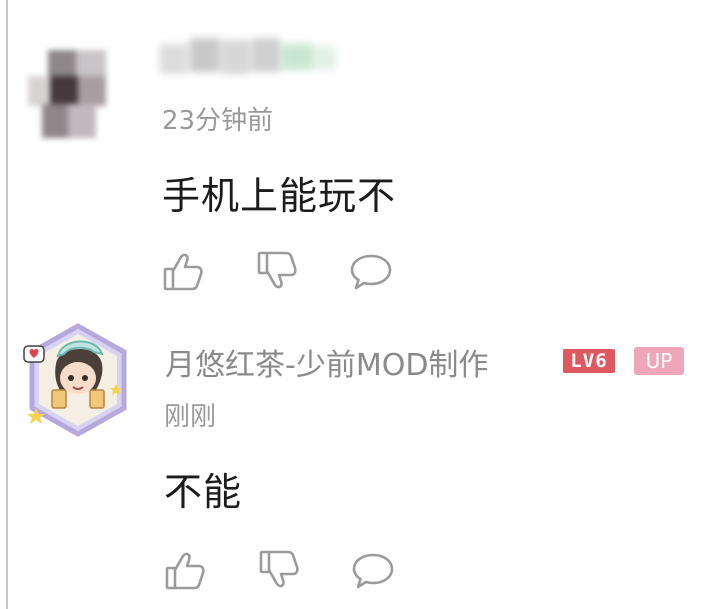 The height and width of the screenshot is (609, 714). I want to click on up-badge: UP, so click(659, 361).